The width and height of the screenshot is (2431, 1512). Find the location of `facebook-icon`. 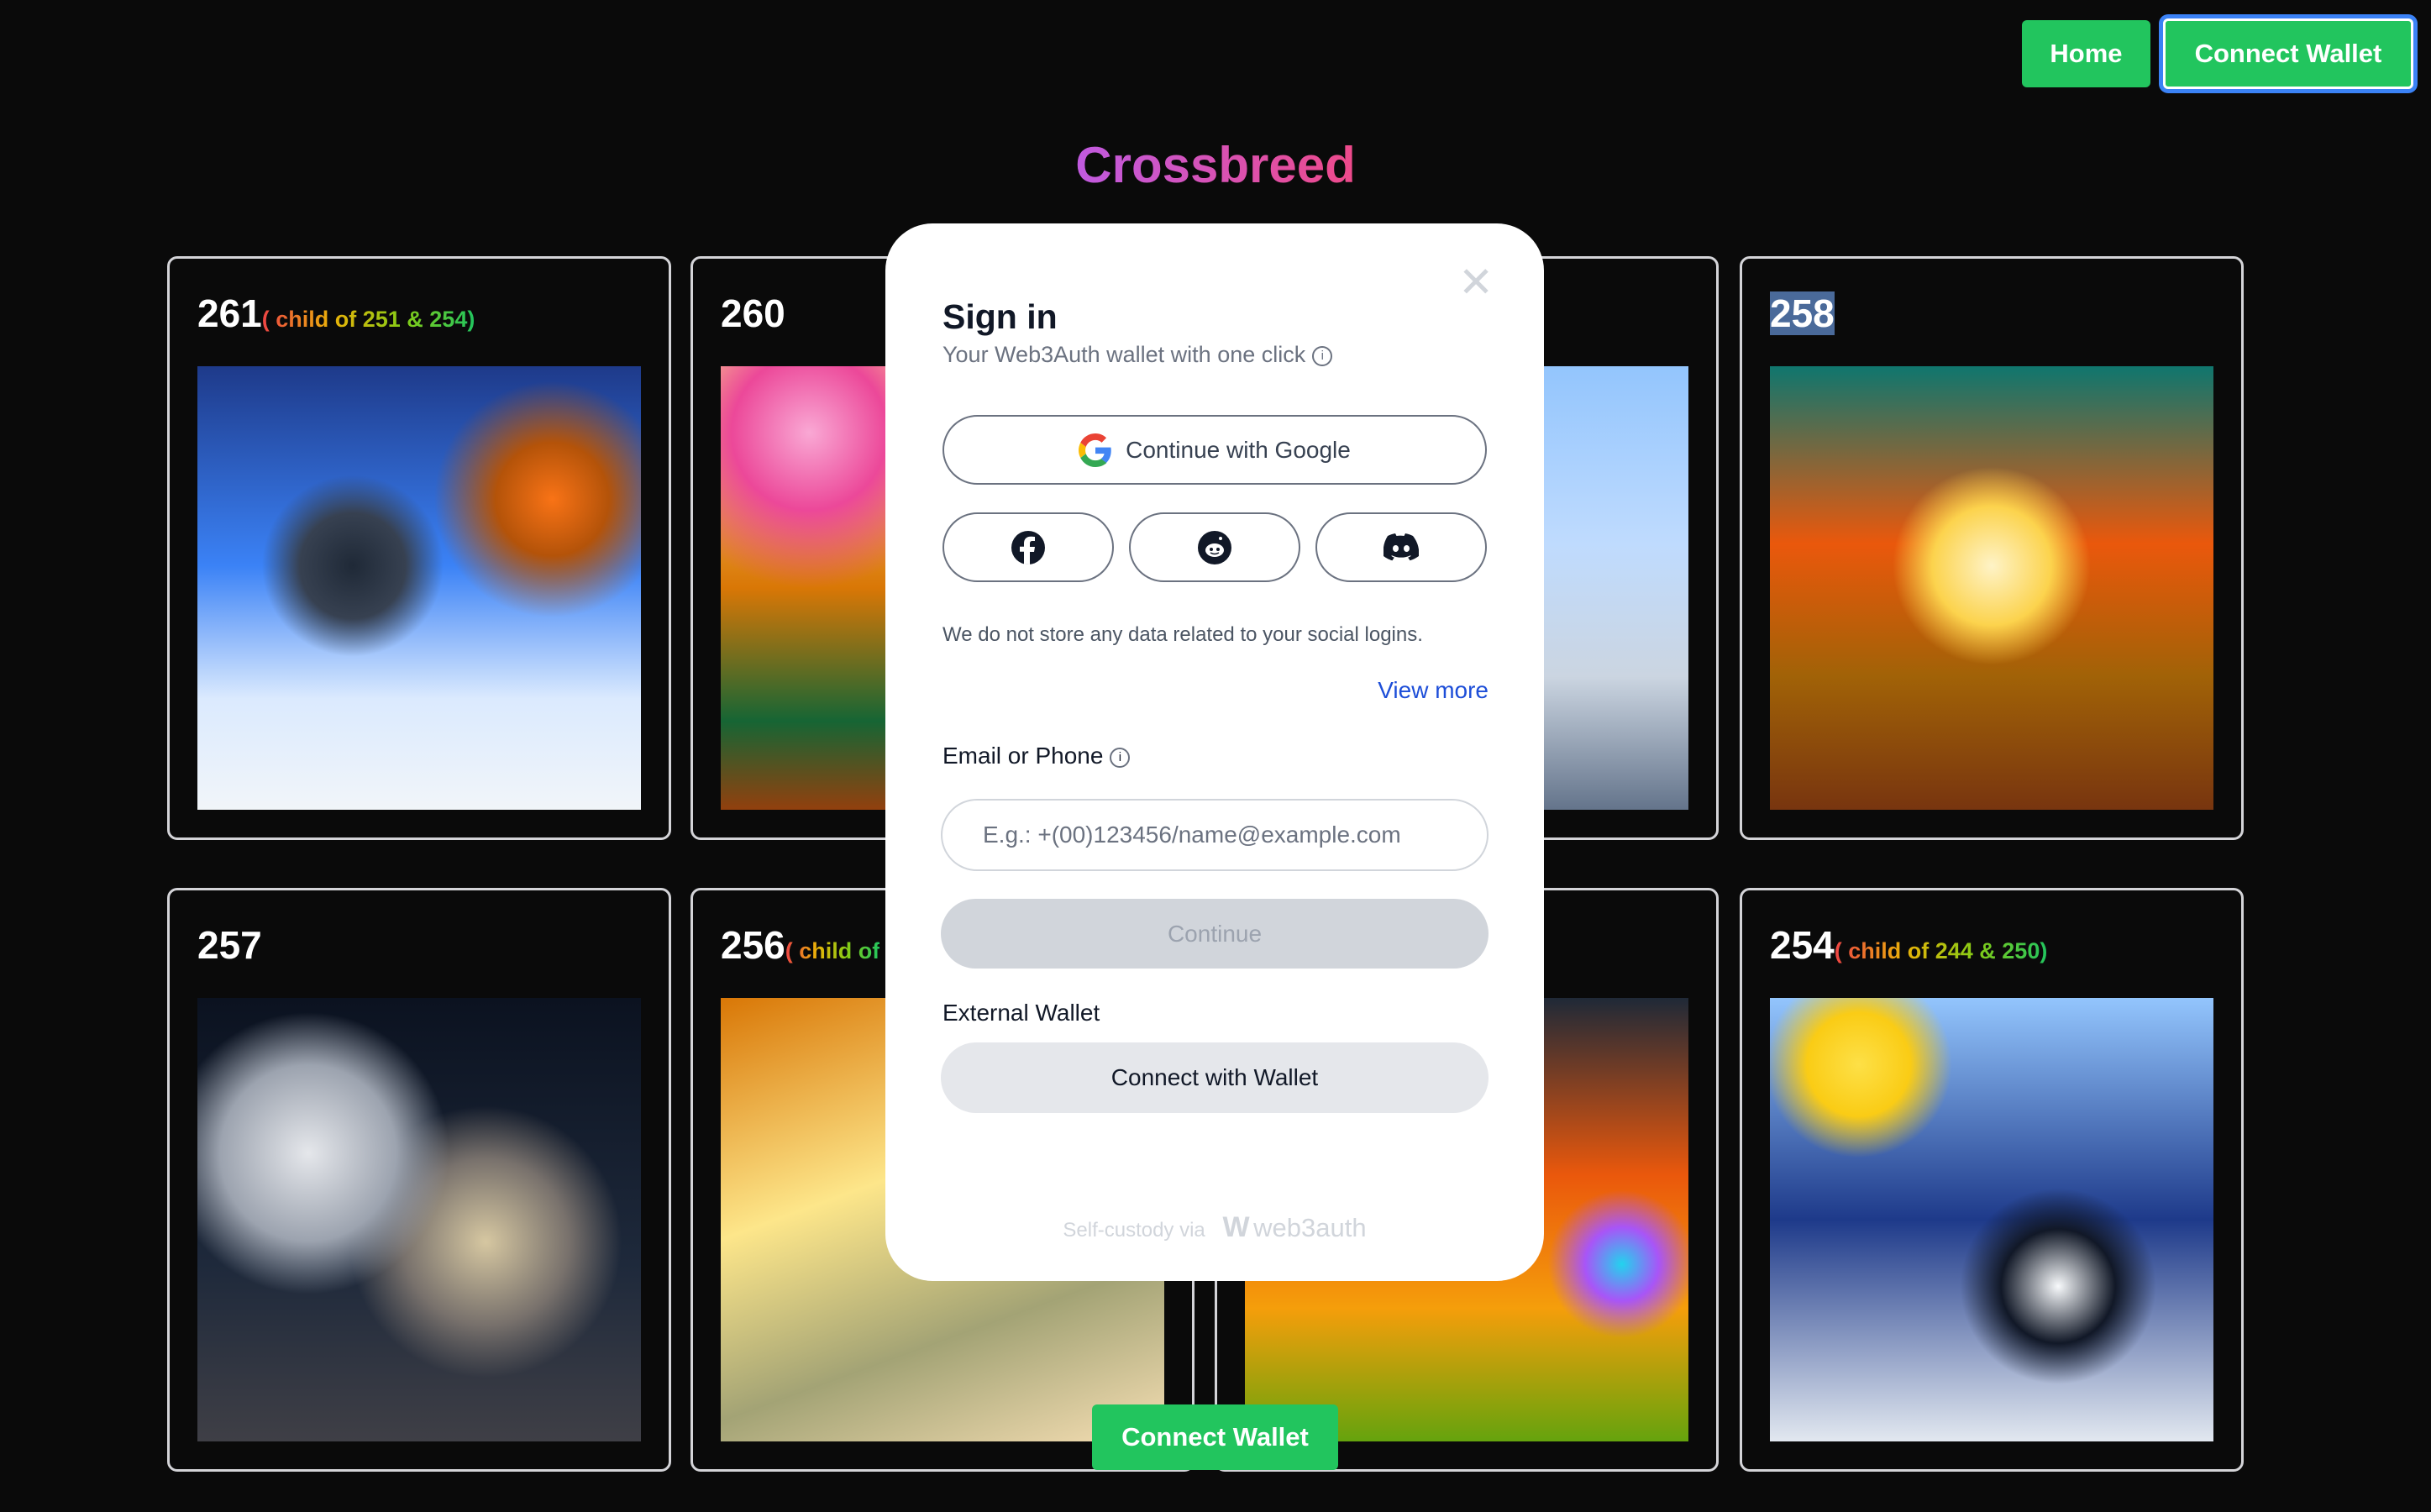

facebook-icon is located at coordinates (1028, 547).